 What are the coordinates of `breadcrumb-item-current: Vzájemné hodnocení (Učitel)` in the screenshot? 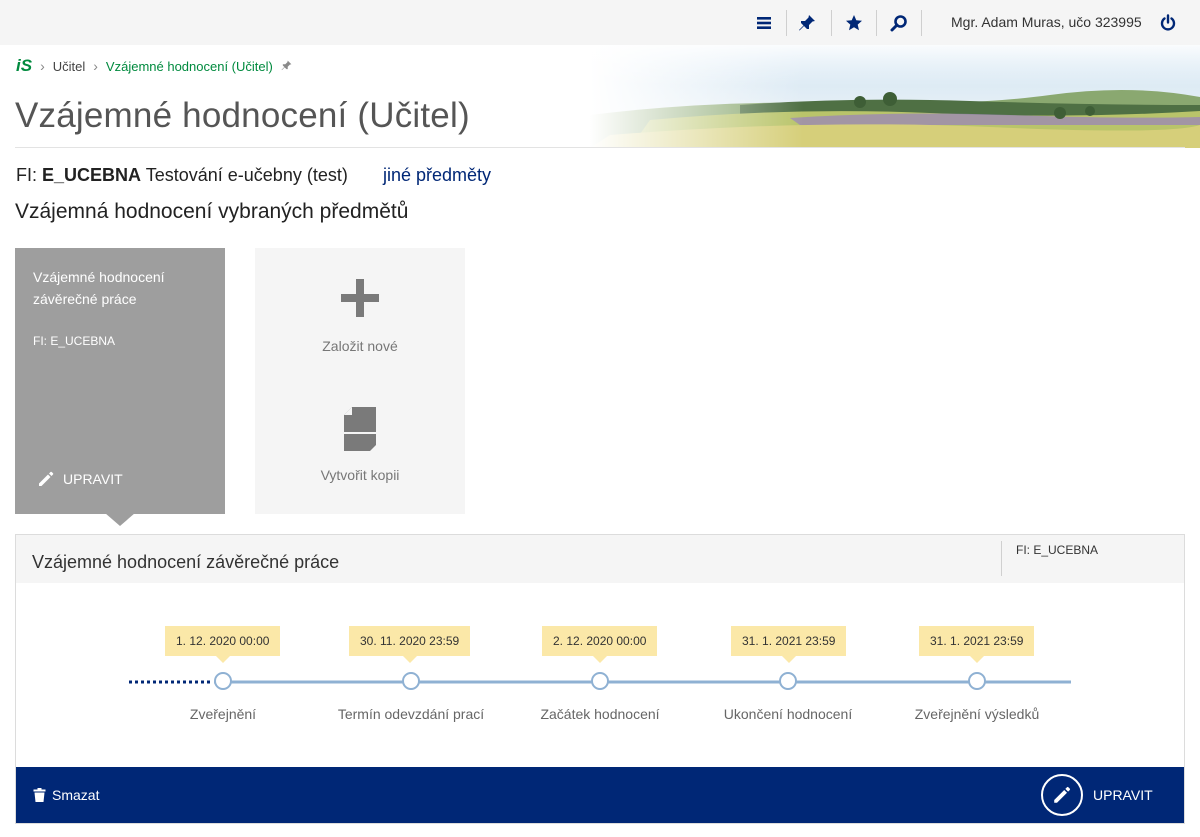 It's located at (189, 66).